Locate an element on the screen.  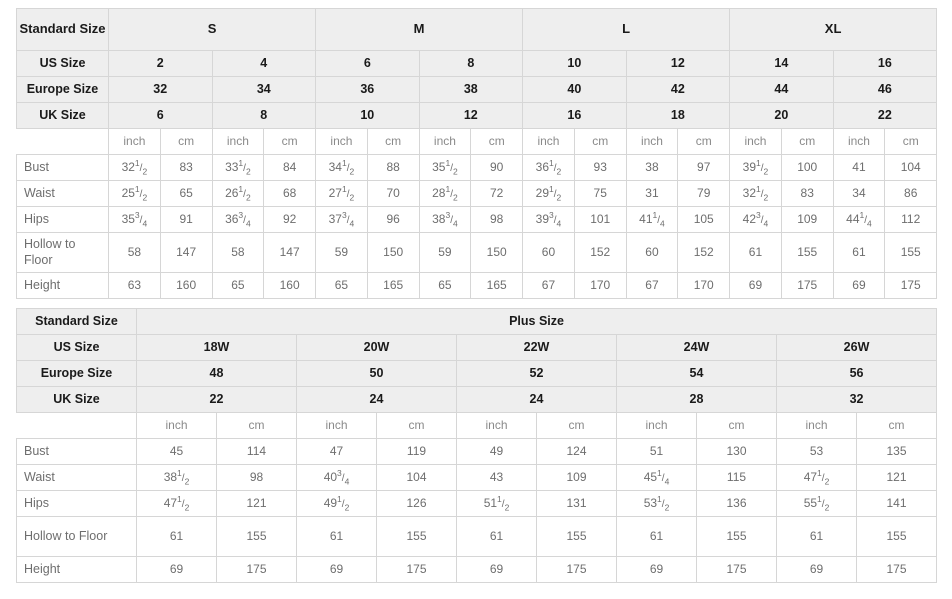
measurement-cell: 121 is located at coordinates (896, 477).